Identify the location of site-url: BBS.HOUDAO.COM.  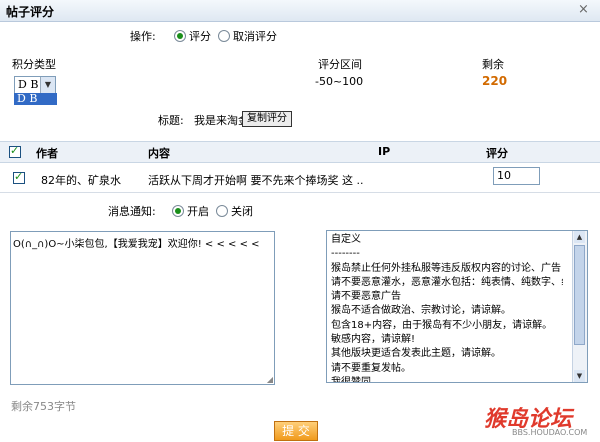
(550, 432).